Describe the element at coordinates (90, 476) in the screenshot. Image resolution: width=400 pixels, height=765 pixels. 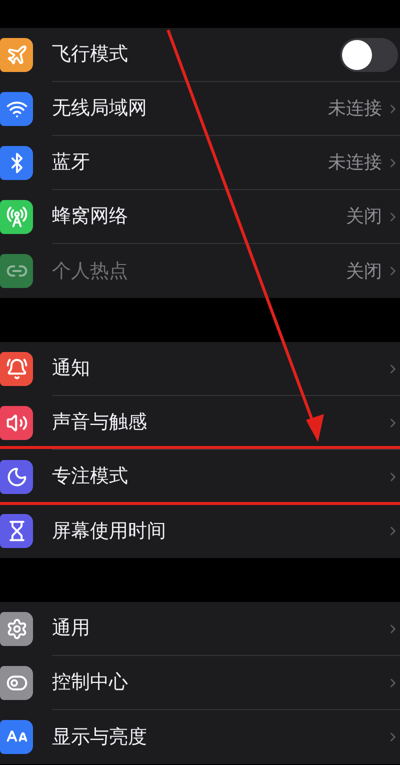
I see `setting-label: 专注模式` at that location.